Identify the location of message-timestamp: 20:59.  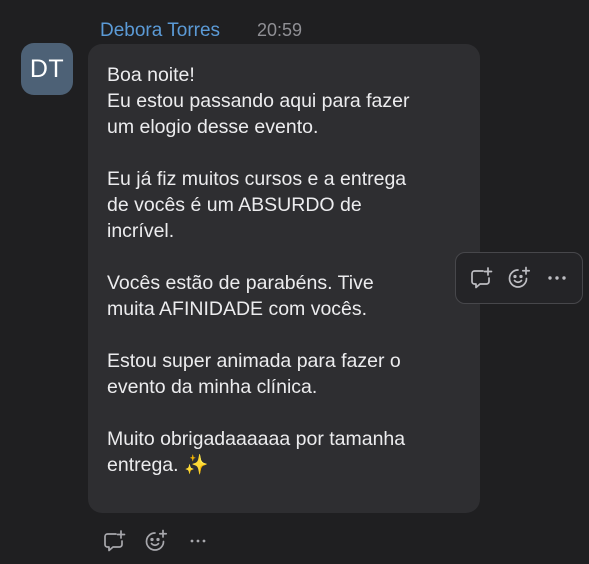
(280, 30).